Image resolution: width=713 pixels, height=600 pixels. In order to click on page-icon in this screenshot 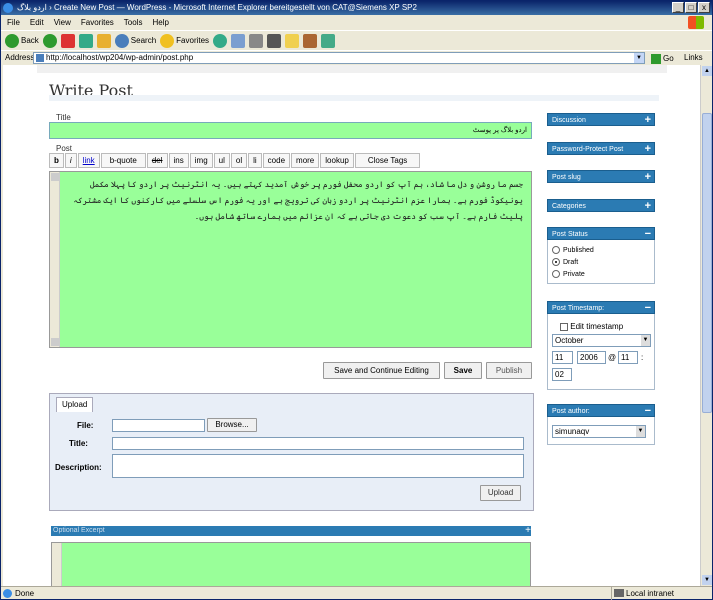, I will do `click(40, 58)`.